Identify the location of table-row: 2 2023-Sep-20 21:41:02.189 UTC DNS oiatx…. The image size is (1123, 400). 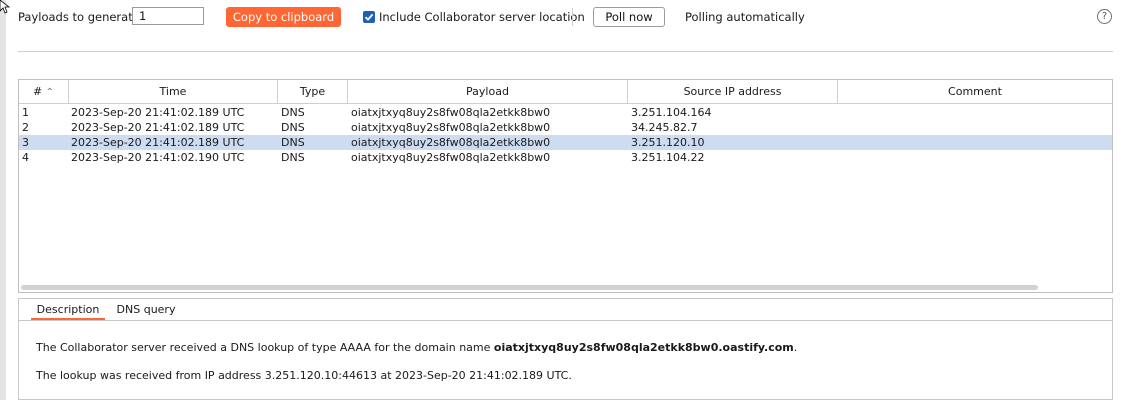
(565, 127).